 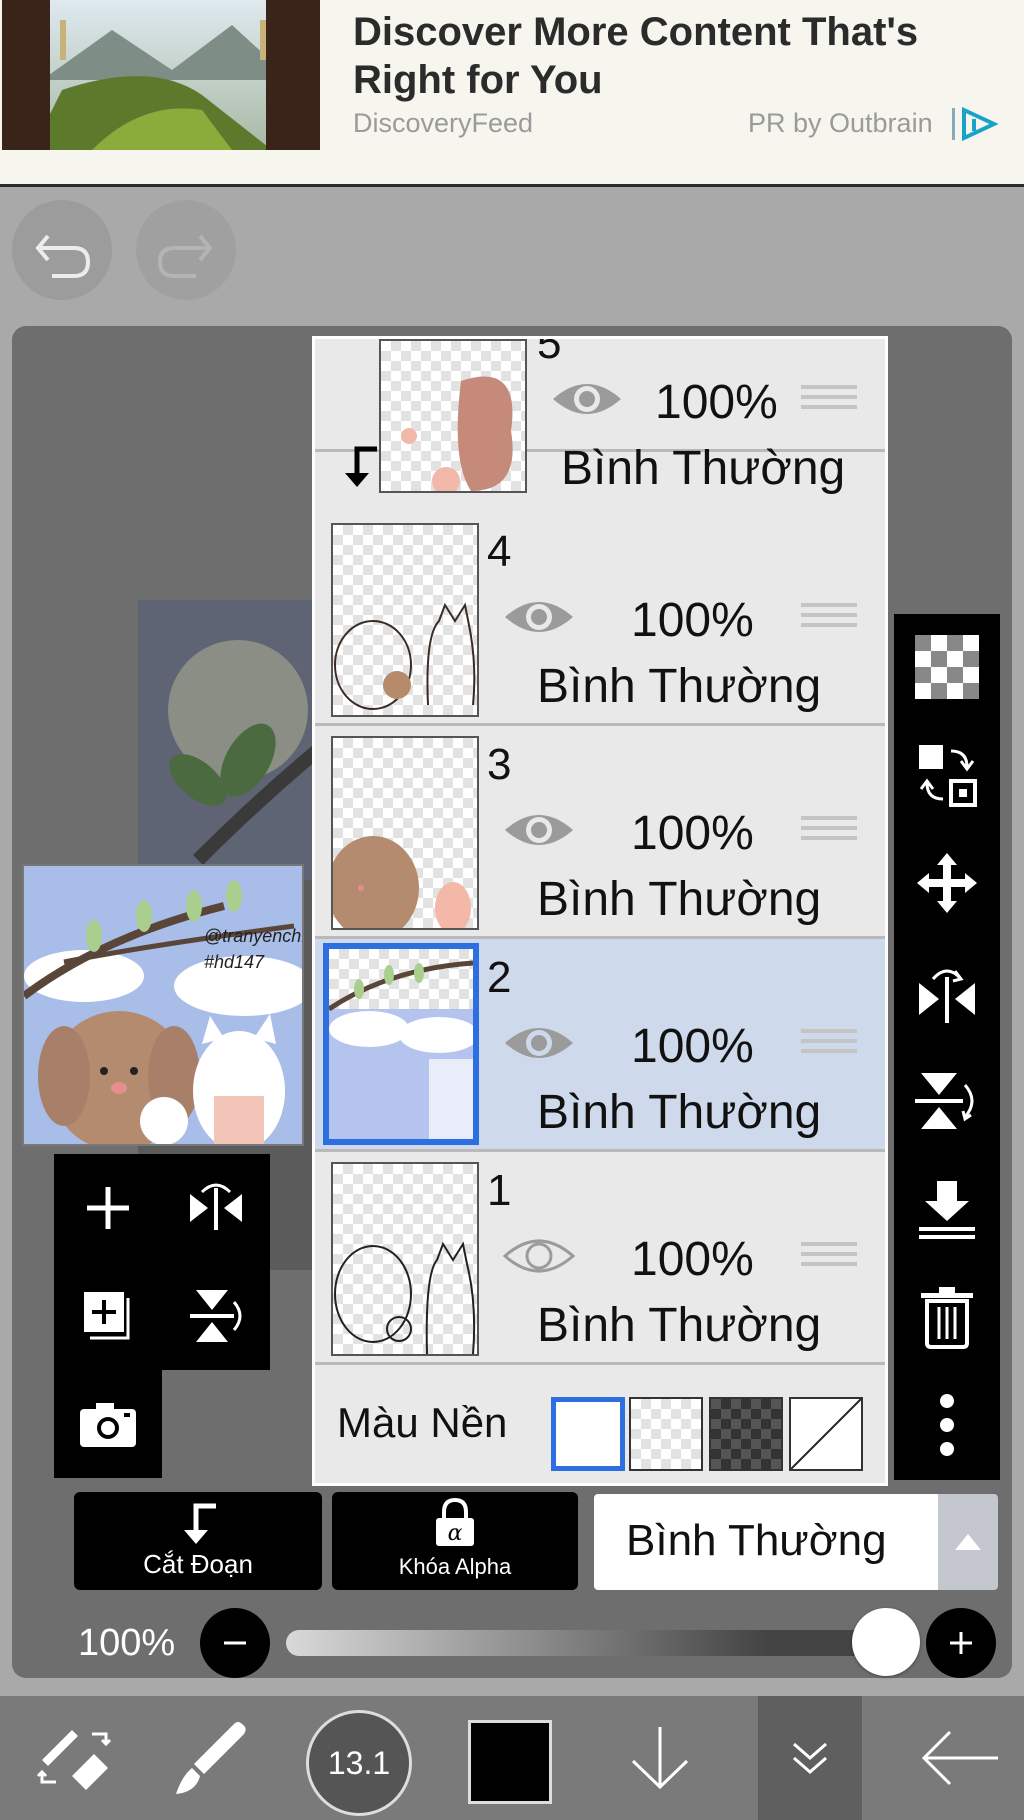 What do you see at coordinates (666, 1434) in the screenshot?
I see `bg-transparent-light-swatch` at bounding box center [666, 1434].